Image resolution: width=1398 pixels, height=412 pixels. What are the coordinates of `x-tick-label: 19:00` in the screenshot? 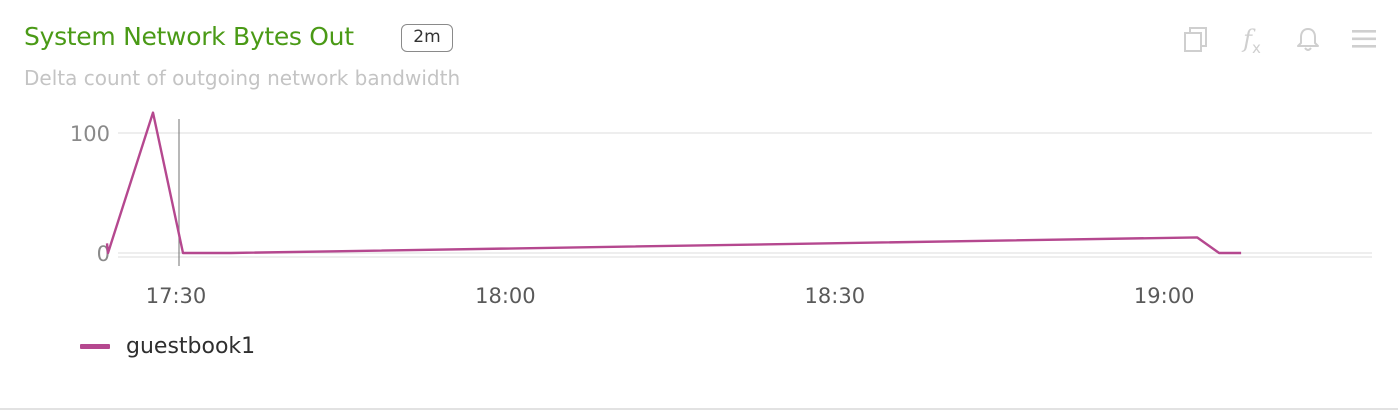 It's located at (1164, 296).